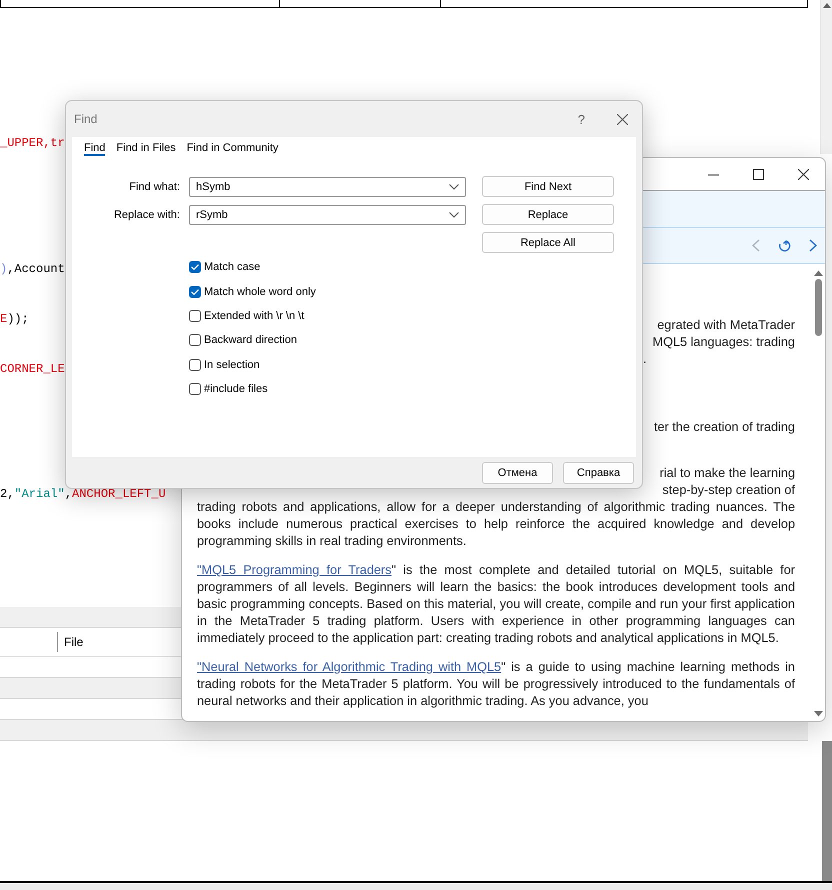  What do you see at coordinates (146, 214) in the screenshot?
I see `field-label: Replace with:` at bounding box center [146, 214].